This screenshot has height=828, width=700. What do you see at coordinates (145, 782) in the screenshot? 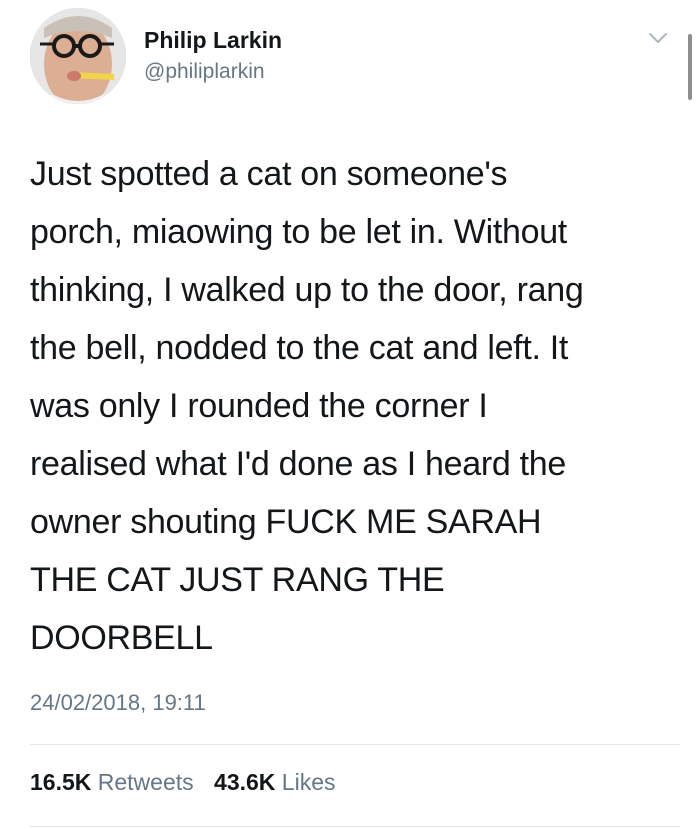
I see `retweets-label: Retweets` at bounding box center [145, 782].